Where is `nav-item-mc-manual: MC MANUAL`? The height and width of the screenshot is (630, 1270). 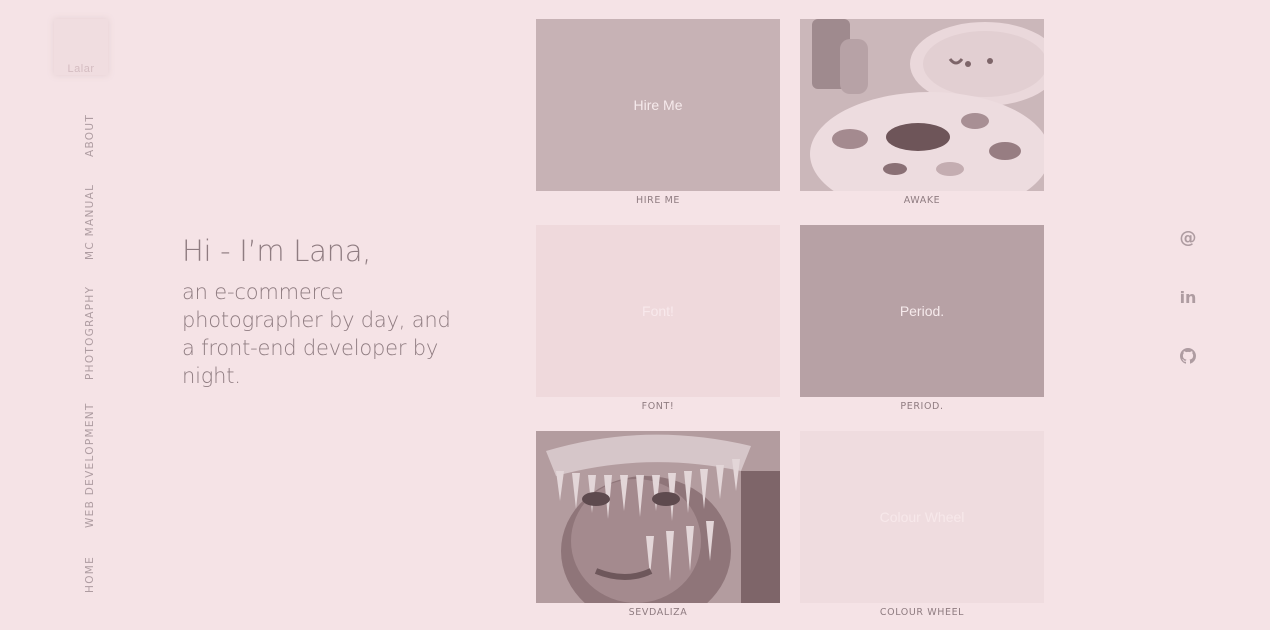
nav-item-mc-manual: MC MANUAL is located at coordinates (90, 222).